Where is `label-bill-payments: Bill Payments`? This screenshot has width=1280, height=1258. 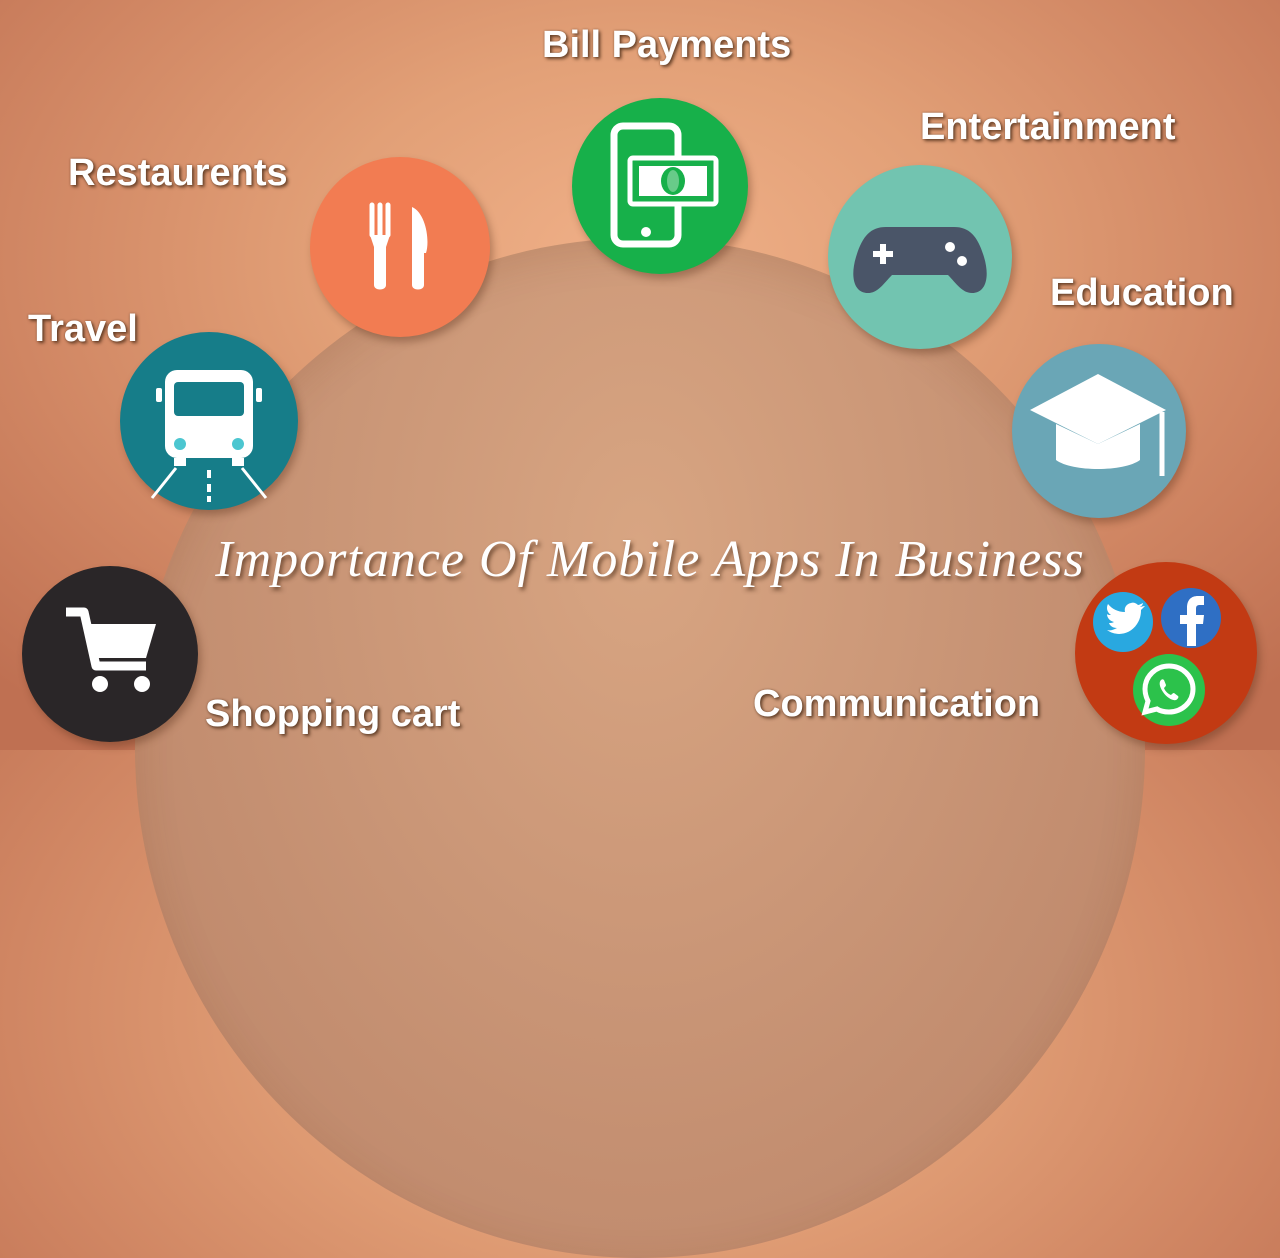 label-bill-payments: Bill Payments is located at coordinates (667, 45).